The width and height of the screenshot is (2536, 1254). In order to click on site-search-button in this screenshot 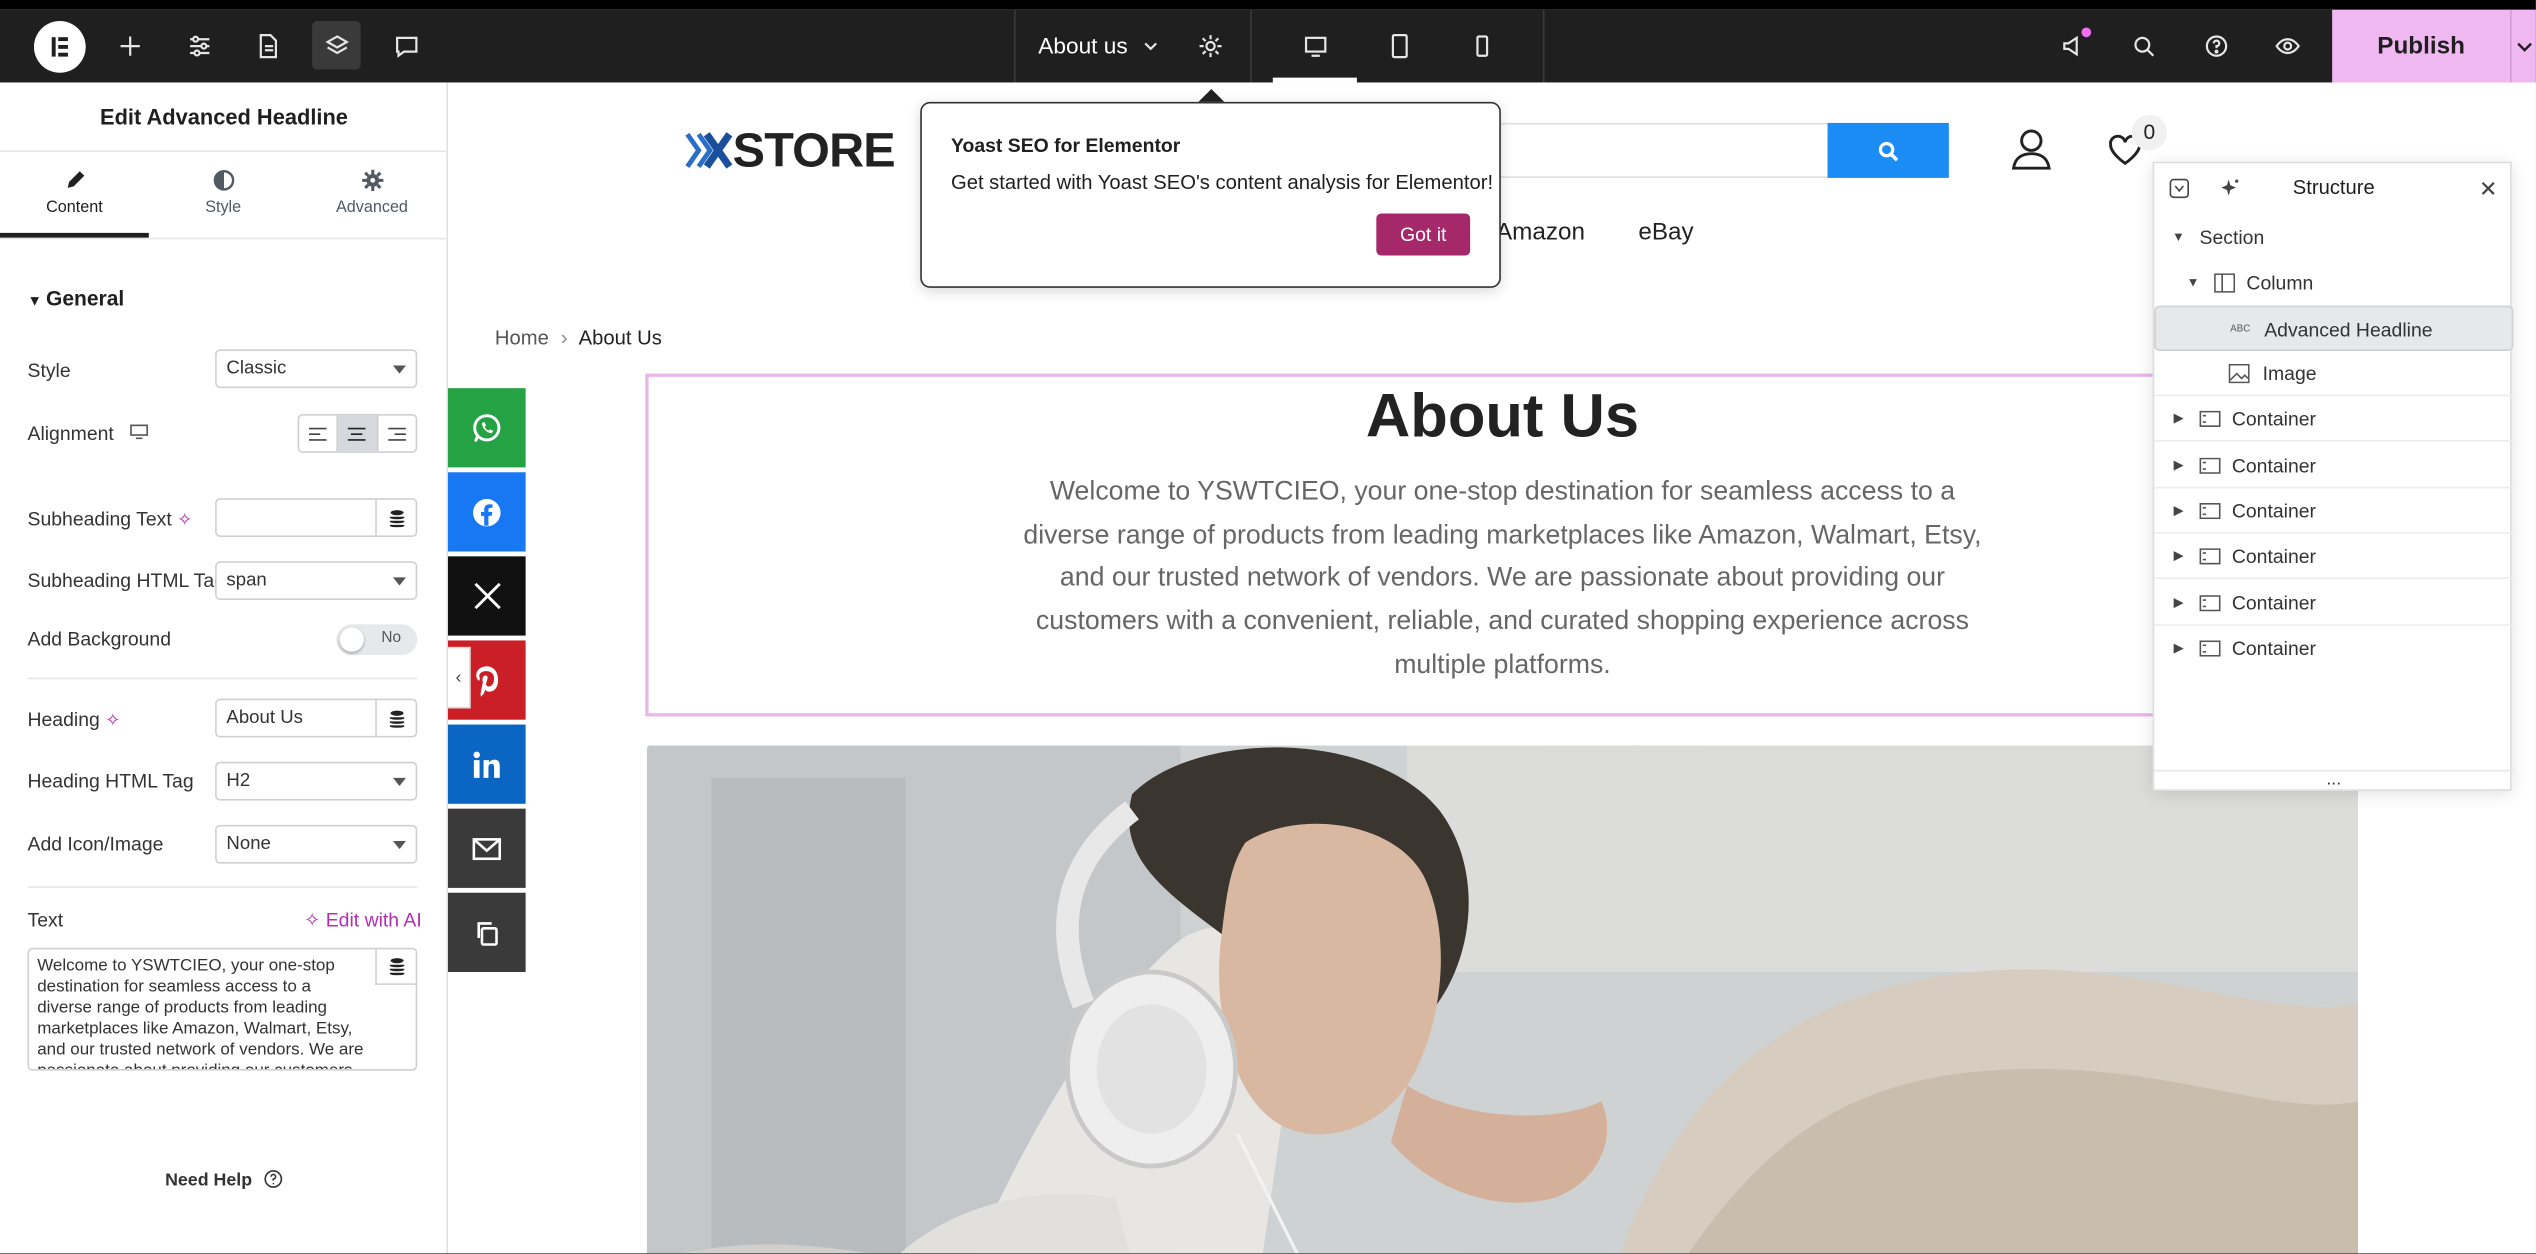, I will do `click(1888, 150)`.